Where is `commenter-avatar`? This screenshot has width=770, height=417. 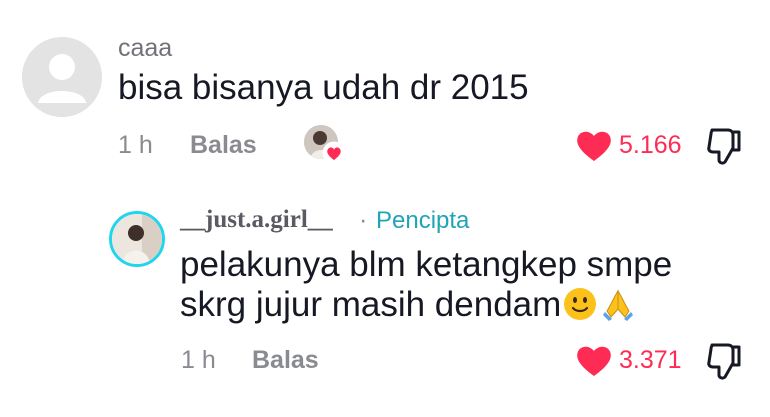
commenter-avatar is located at coordinates (62, 77).